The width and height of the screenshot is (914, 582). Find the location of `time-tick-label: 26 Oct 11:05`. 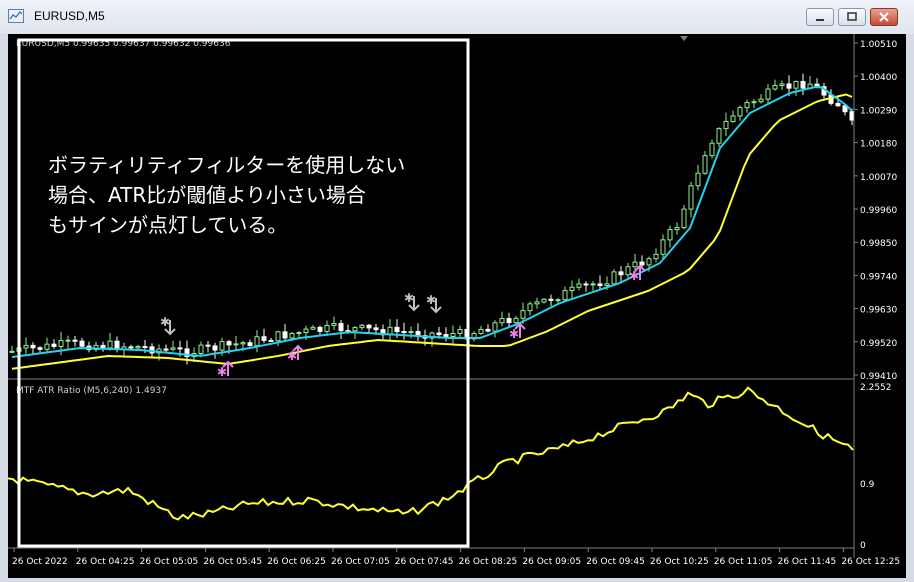

time-tick-label: 26 Oct 11:05 is located at coordinates (743, 562).